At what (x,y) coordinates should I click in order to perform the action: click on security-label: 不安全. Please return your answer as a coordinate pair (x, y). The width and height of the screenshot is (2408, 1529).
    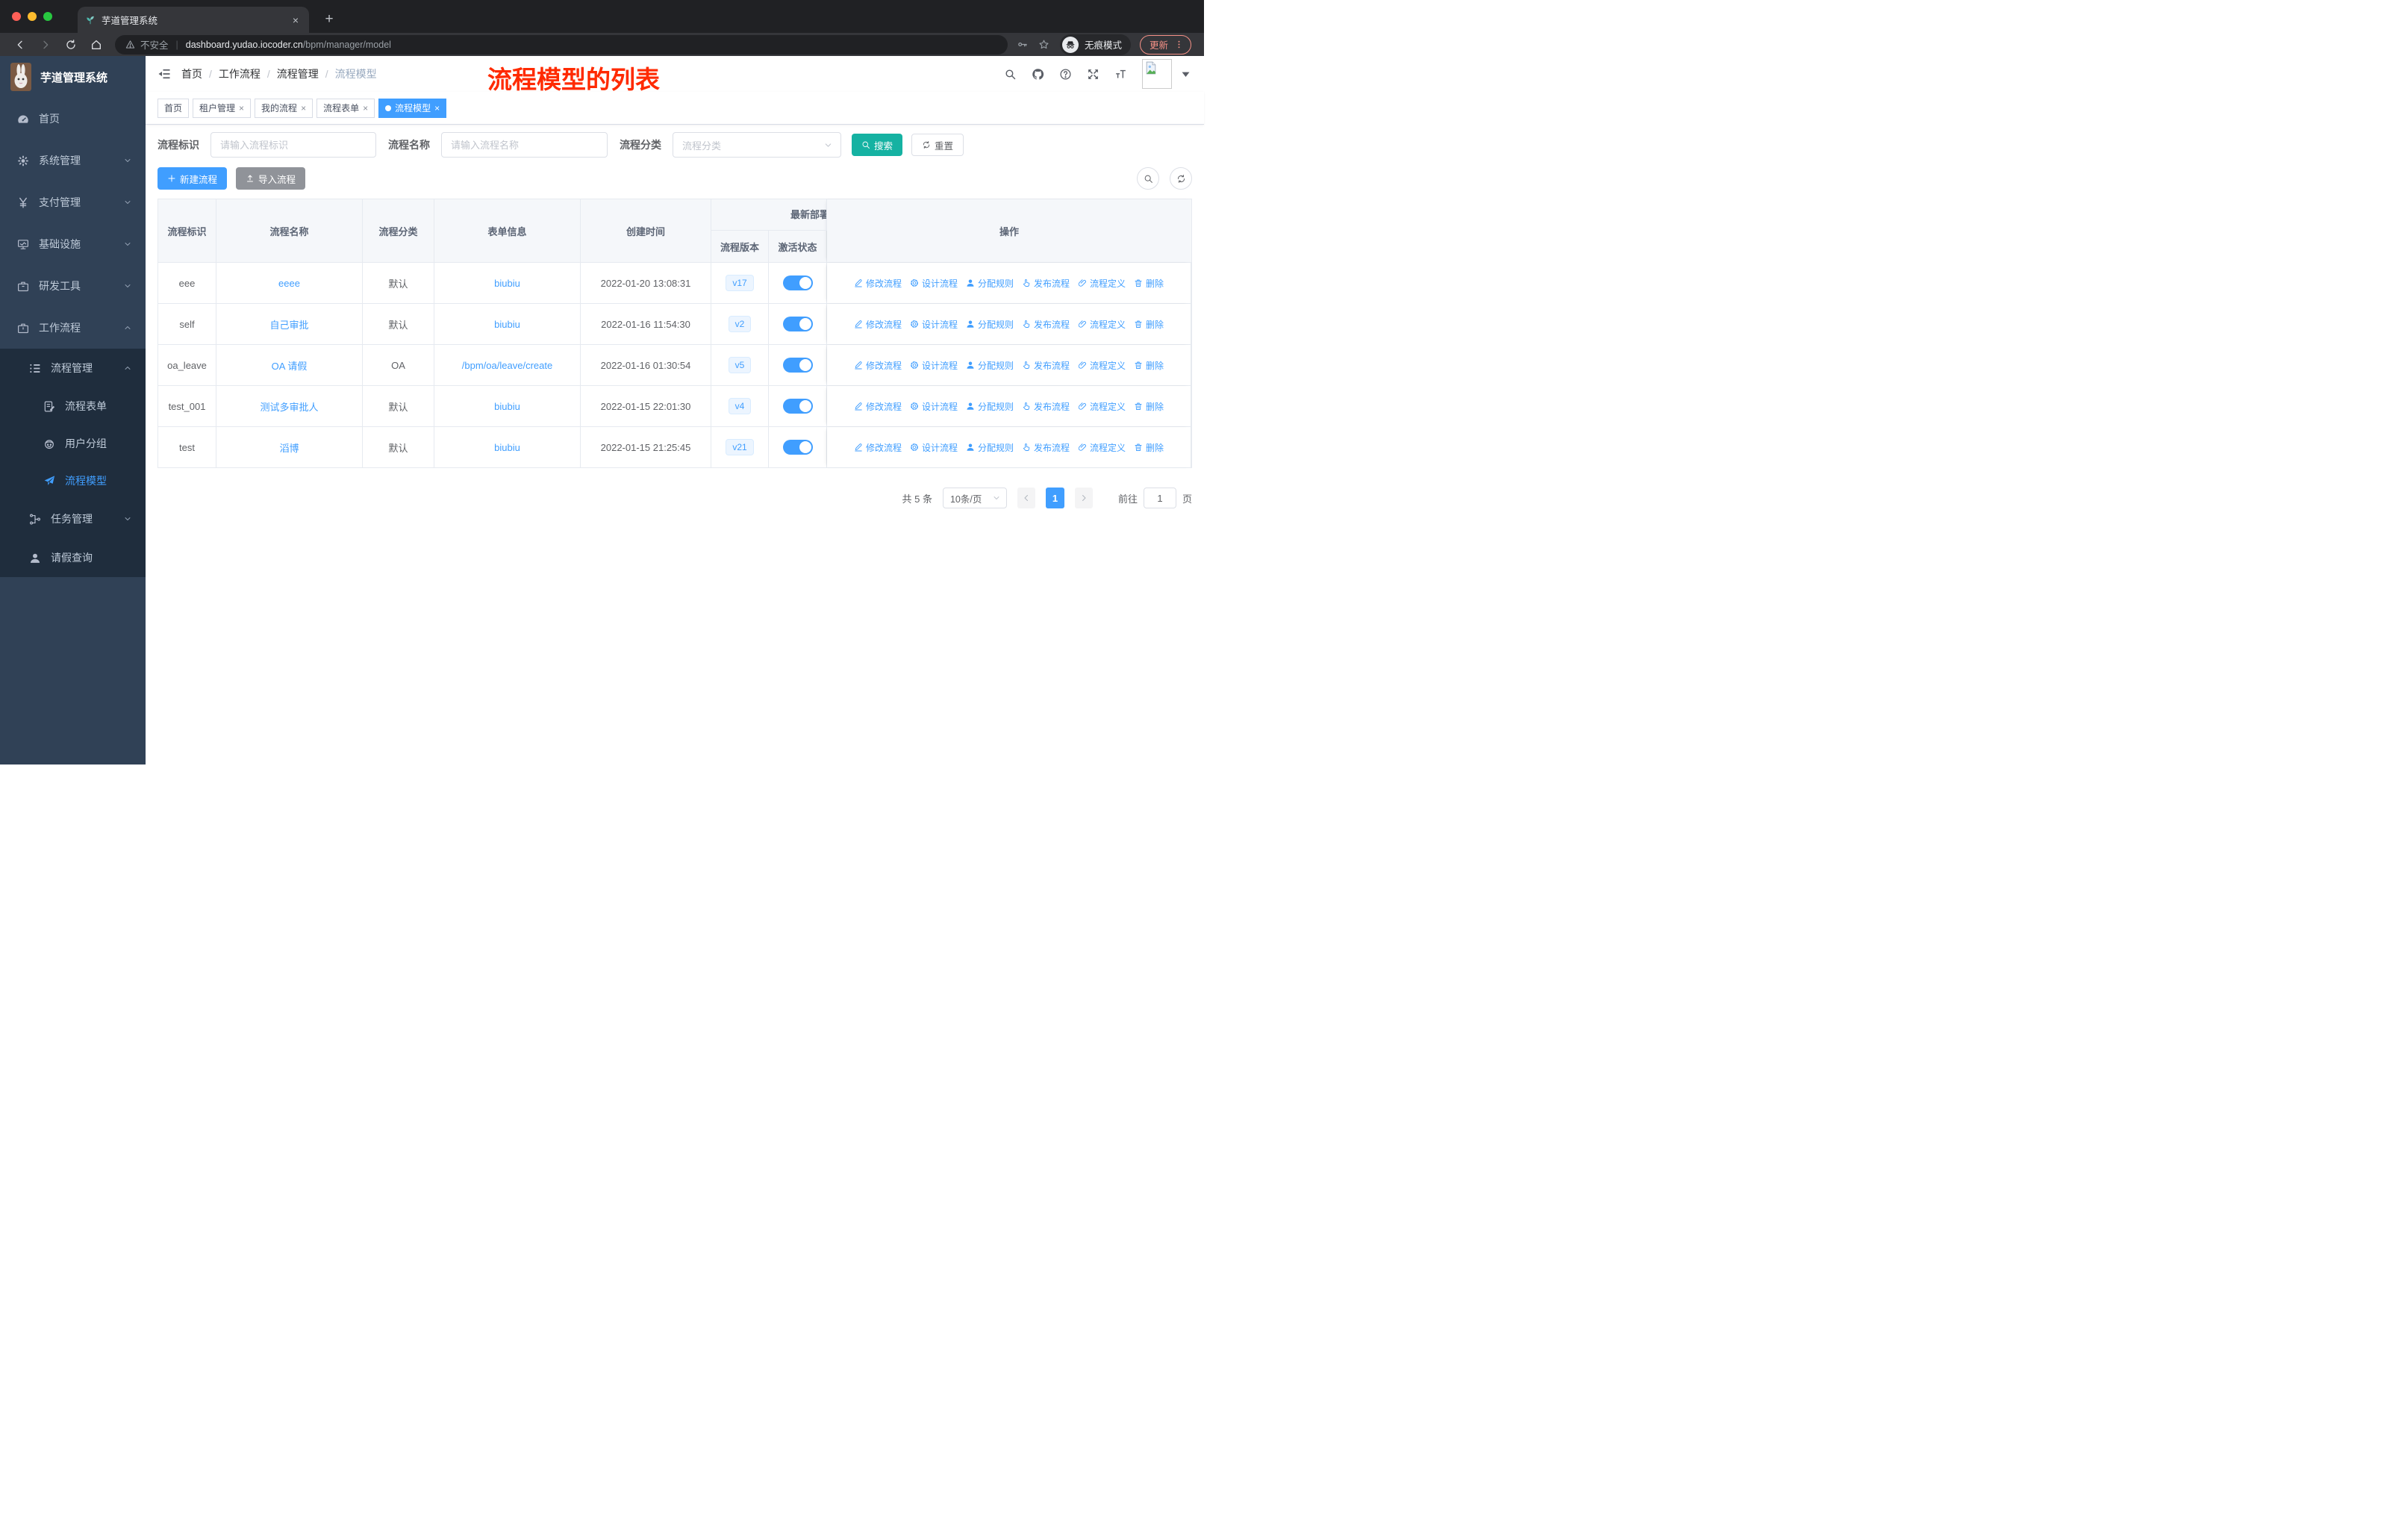
    Looking at the image, I should click on (154, 44).